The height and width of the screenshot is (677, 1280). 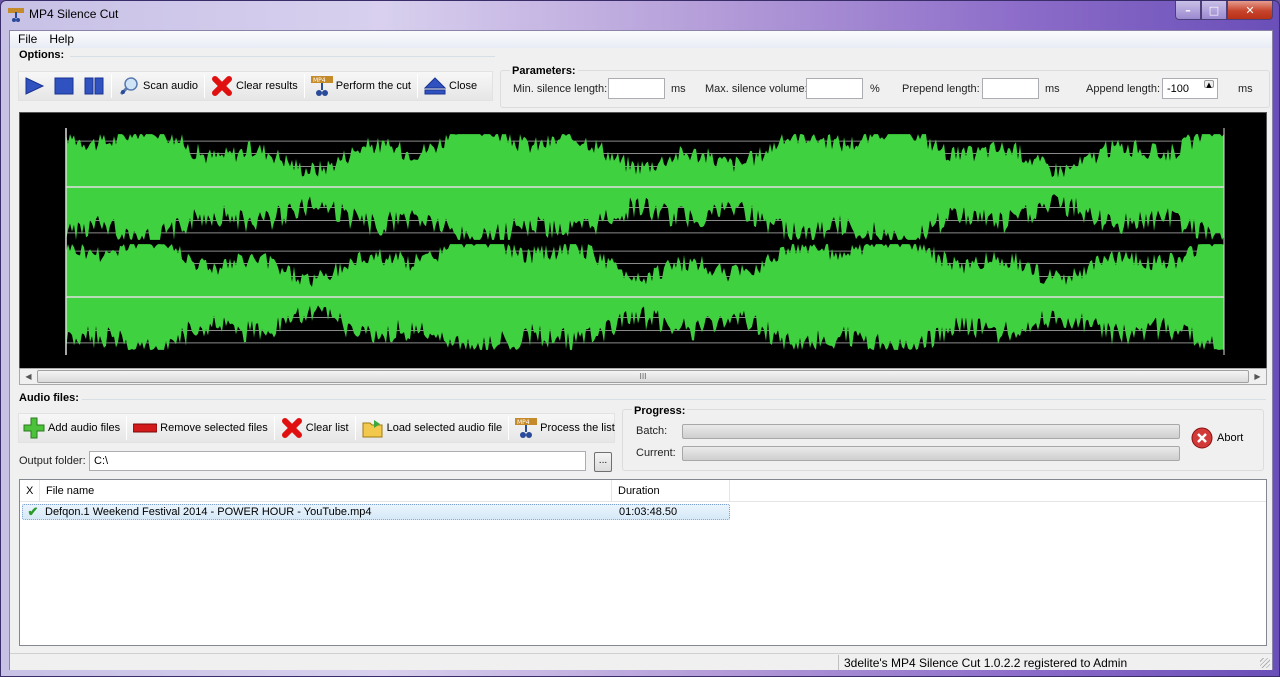 I want to click on max-silence-volume-input, so click(x=834, y=88).